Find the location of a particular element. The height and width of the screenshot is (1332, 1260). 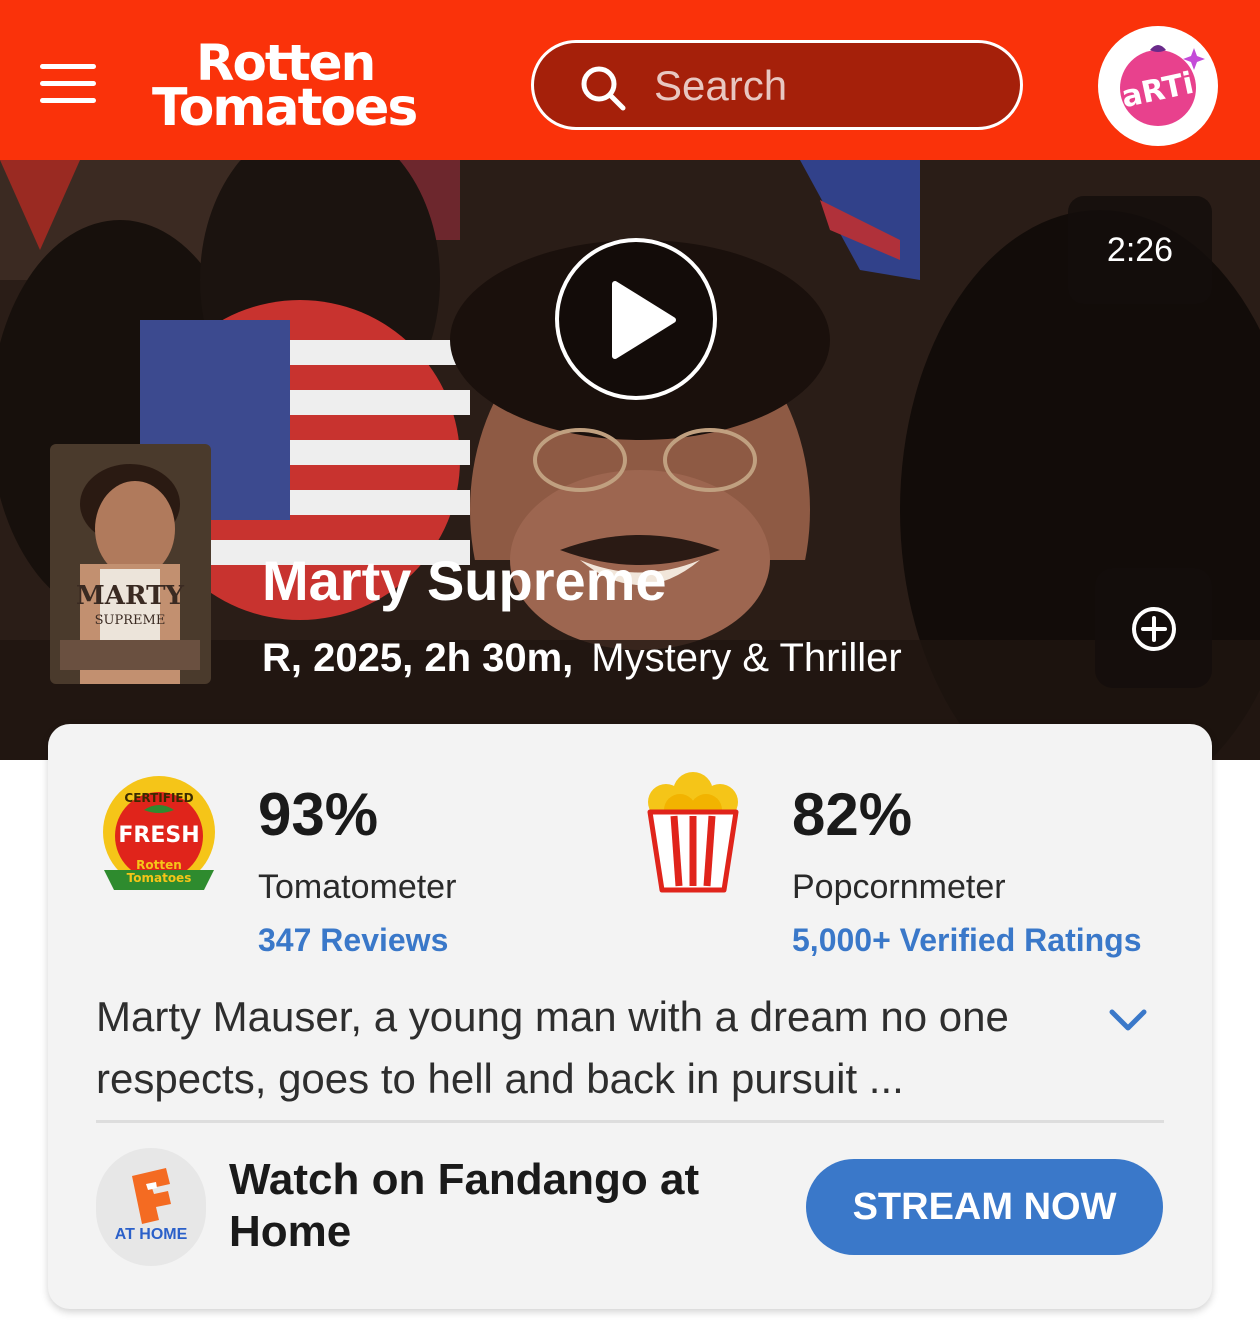

add-to-watchlist-button is located at coordinates (1153, 628).